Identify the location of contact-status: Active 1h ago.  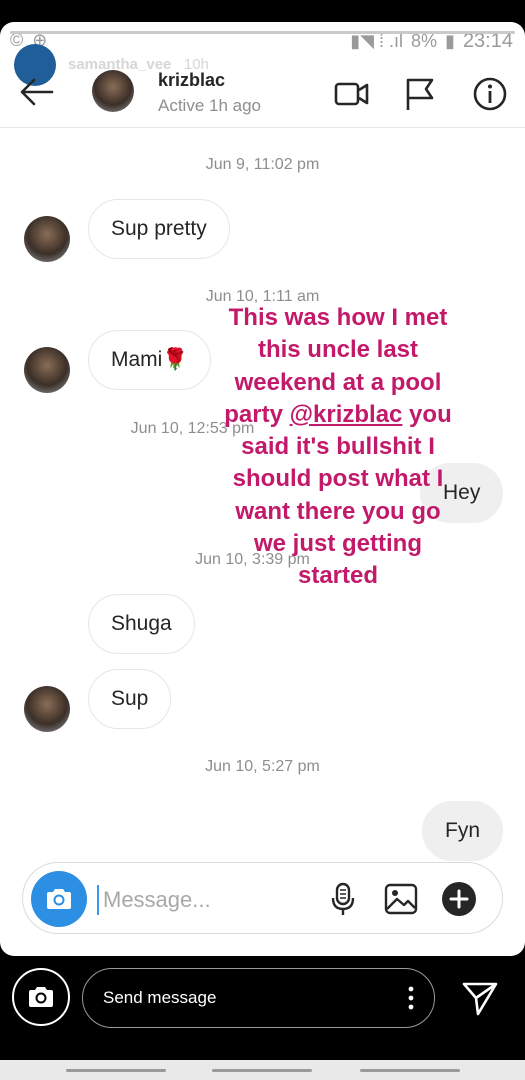
(210, 105).